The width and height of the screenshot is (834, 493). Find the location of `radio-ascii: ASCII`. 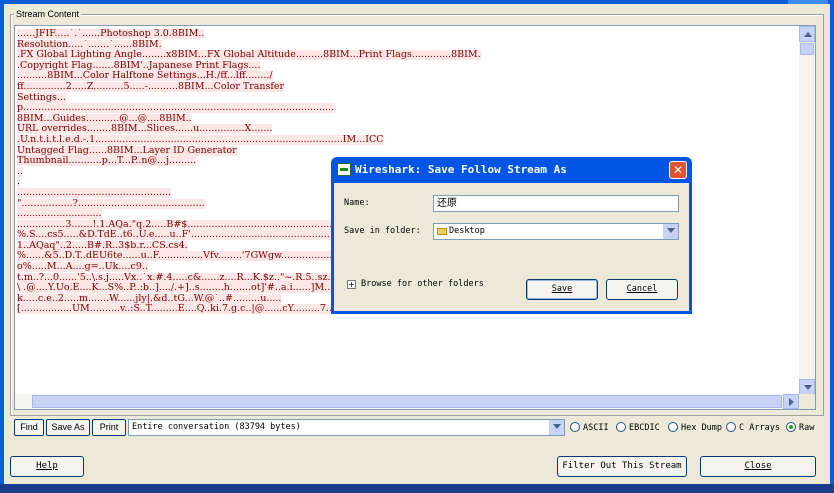

radio-ascii: ASCII is located at coordinates (589, 428).